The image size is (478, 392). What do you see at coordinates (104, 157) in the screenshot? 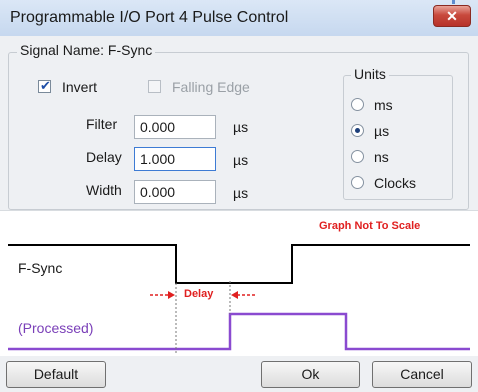
I see `delay-label: Delay` at bounding box center [104, 157].